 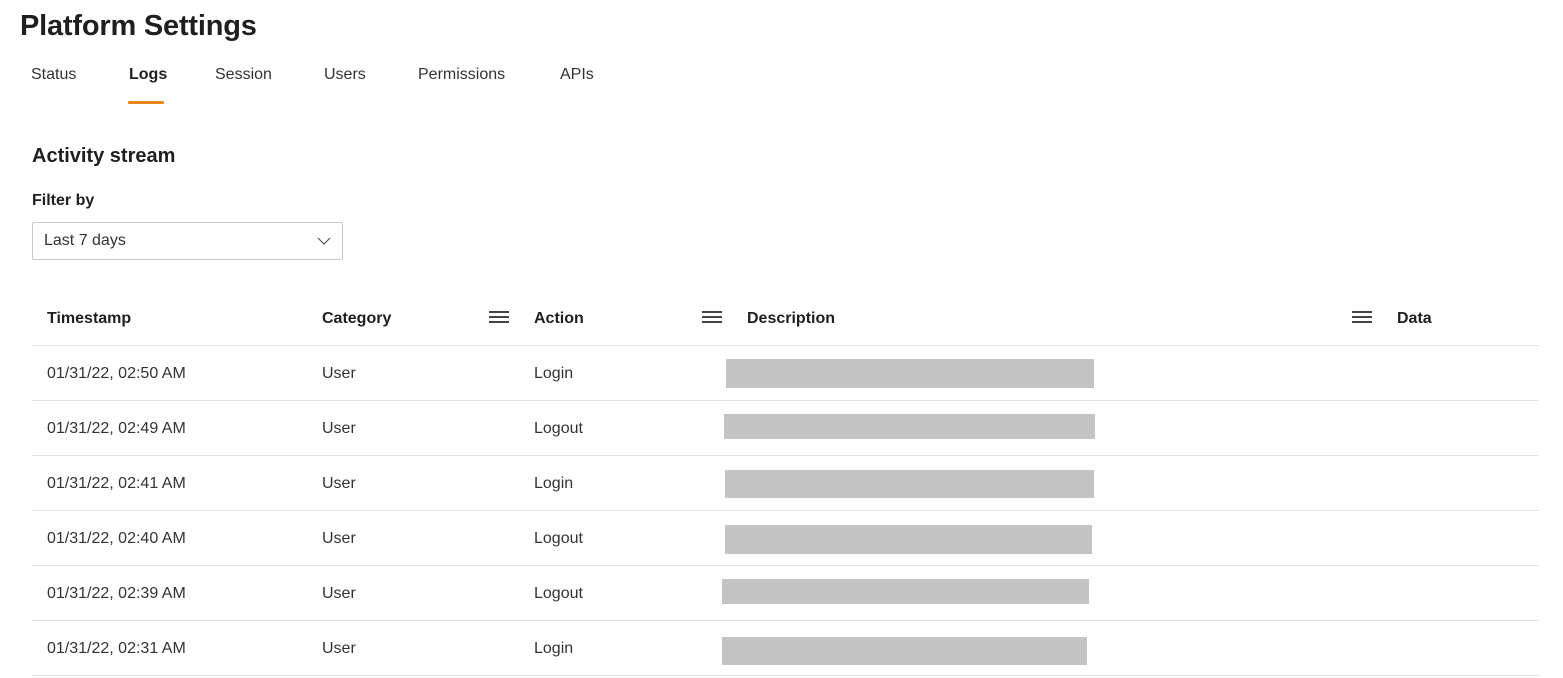 What do you see at coordinates (324, 241) in the screenshot?
I see `chevron-down-icon` at bounding box center [324, 241].